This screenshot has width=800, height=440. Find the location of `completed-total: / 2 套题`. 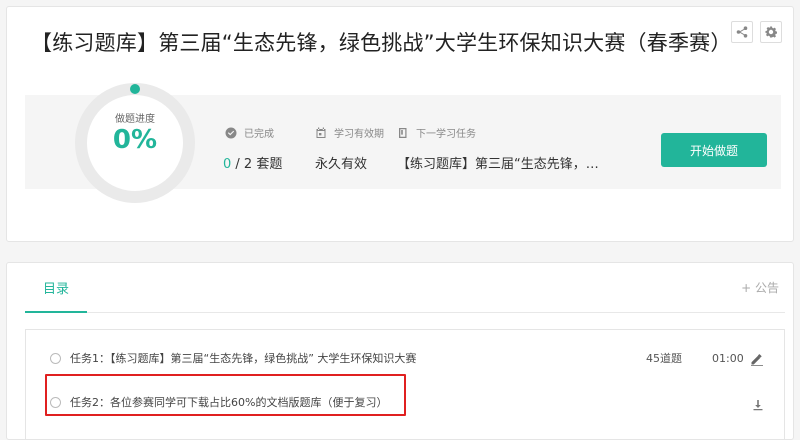

completed-total: / 2 套题 is located at coordinates (257, 164).